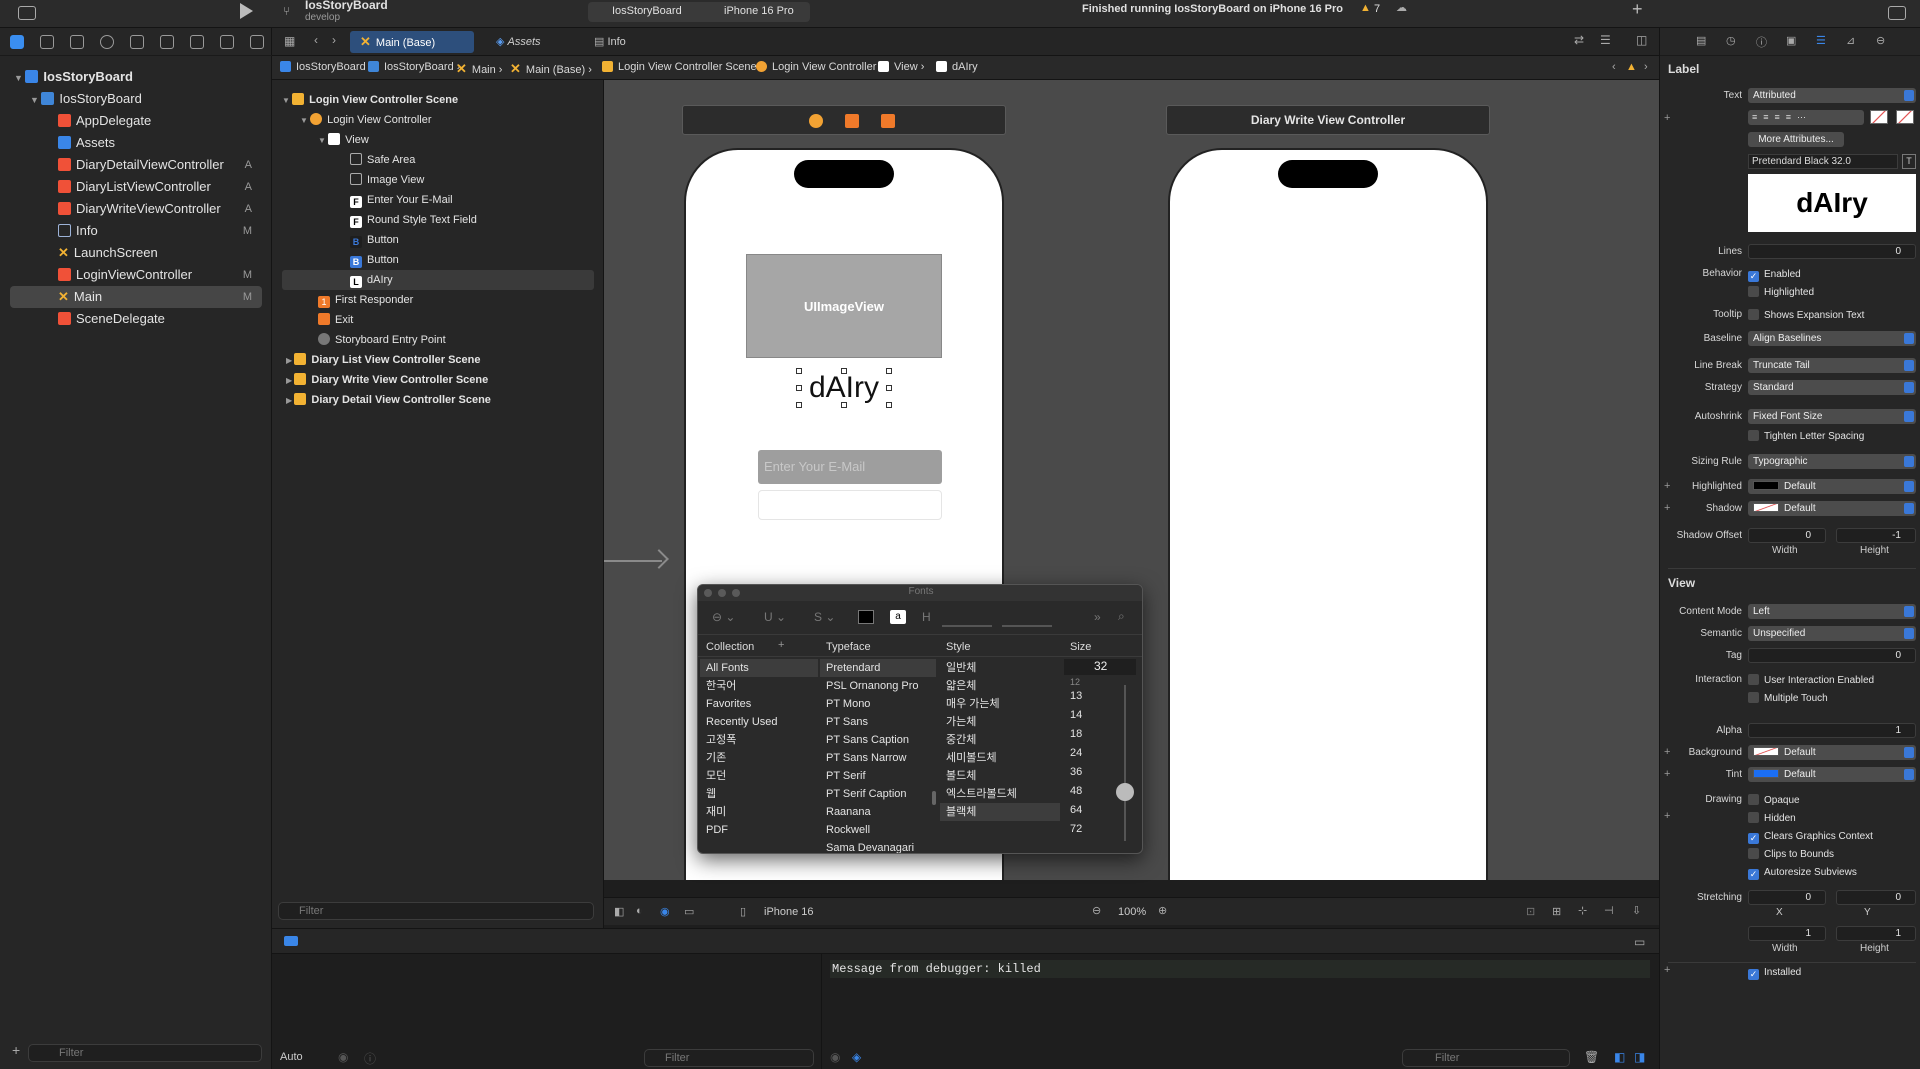 The image size is (1920, 1069). Describe the element at coordinates (1821, 40) in the screenshot. I see `attributes-inspector-icon: ☰` at that location.